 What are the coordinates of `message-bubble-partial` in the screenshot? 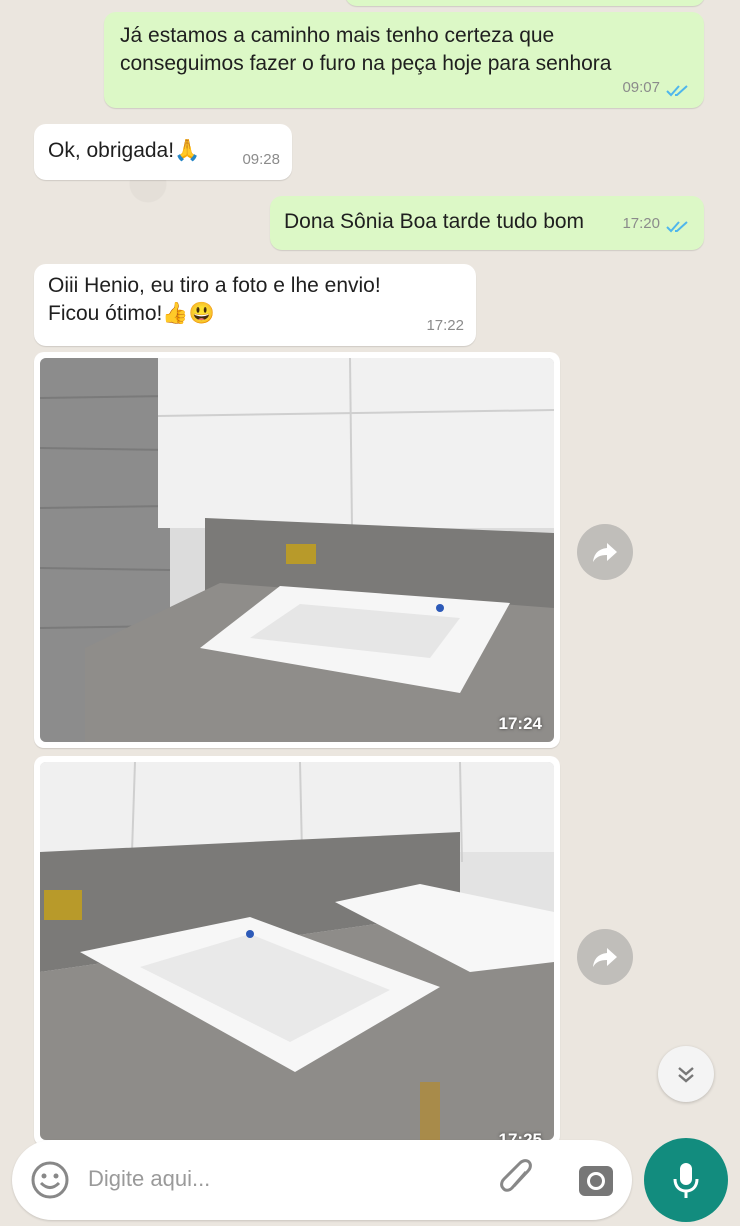 It's located at (525, 3).